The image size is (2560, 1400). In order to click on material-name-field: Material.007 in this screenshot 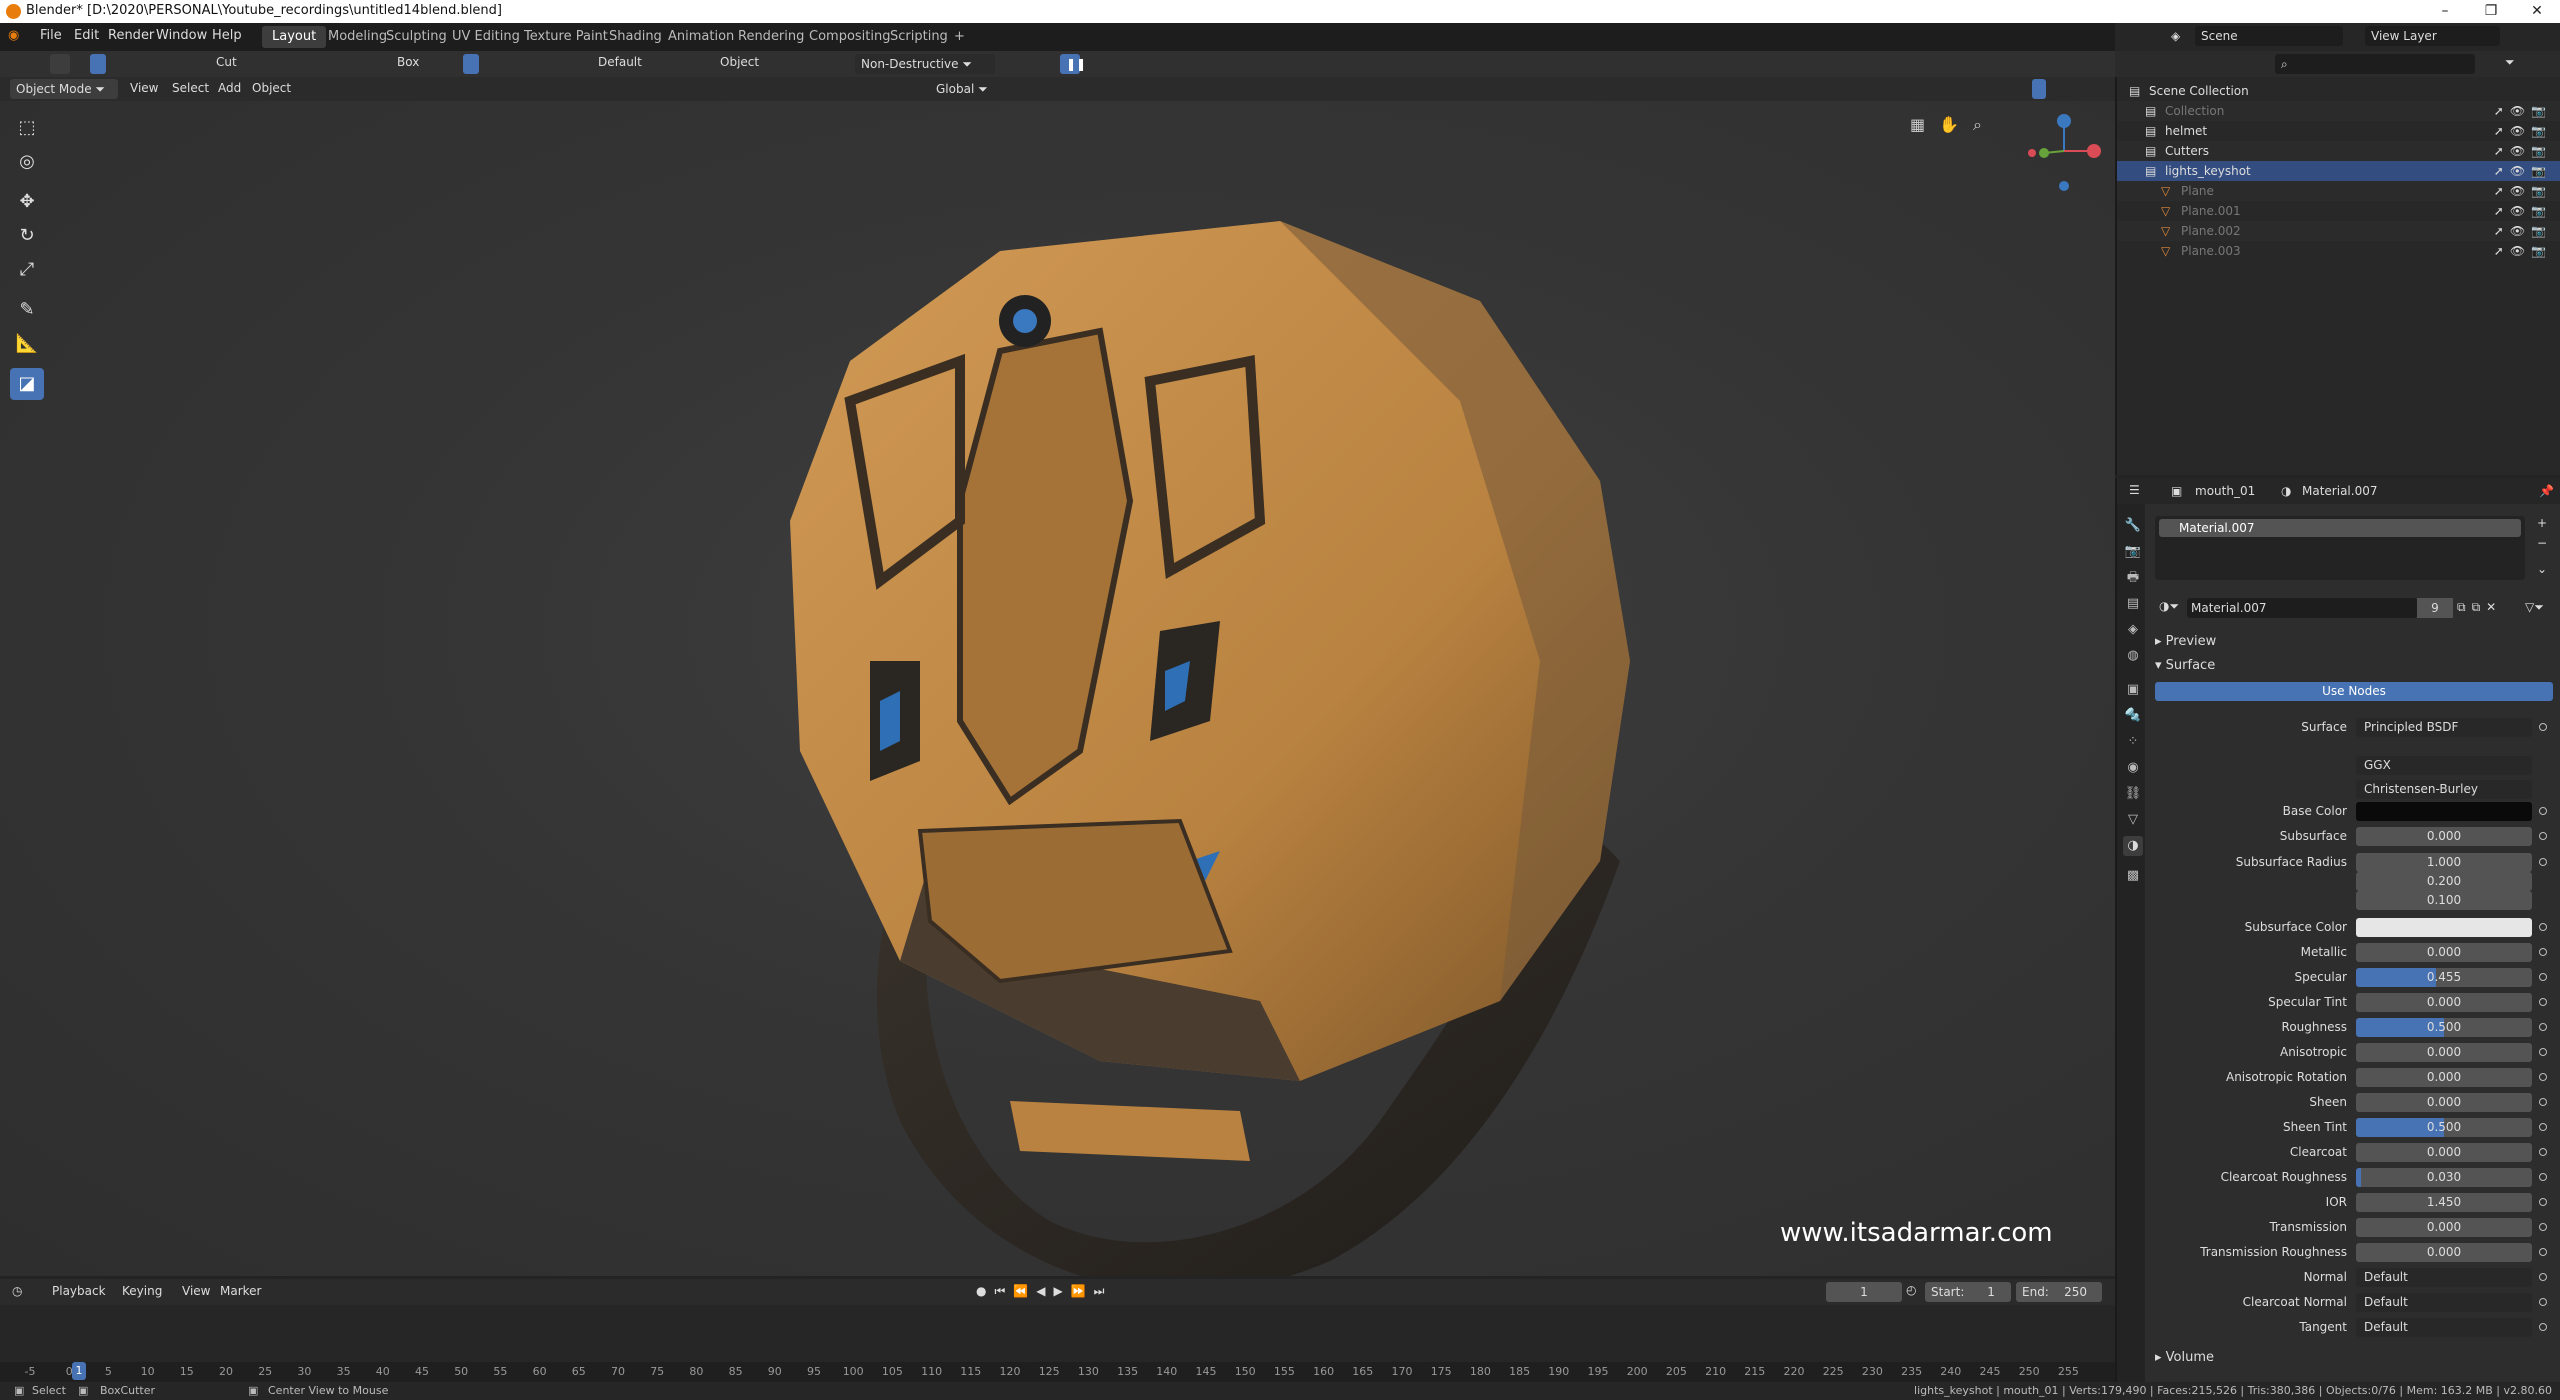, I will do `click(2302, 608)`.